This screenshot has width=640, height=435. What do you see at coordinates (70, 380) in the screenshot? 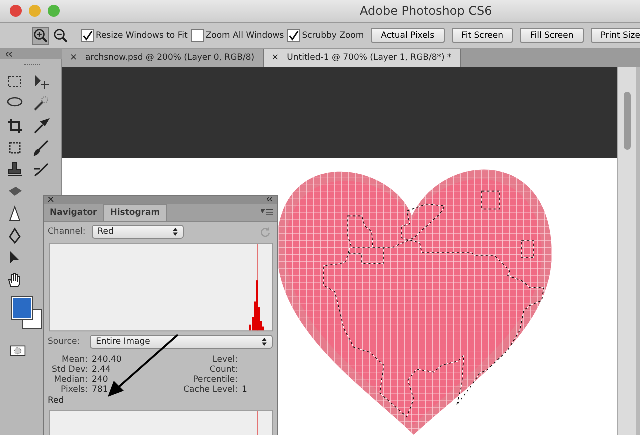
I see `stat-label: Median:` at bounding box center [70, 380].